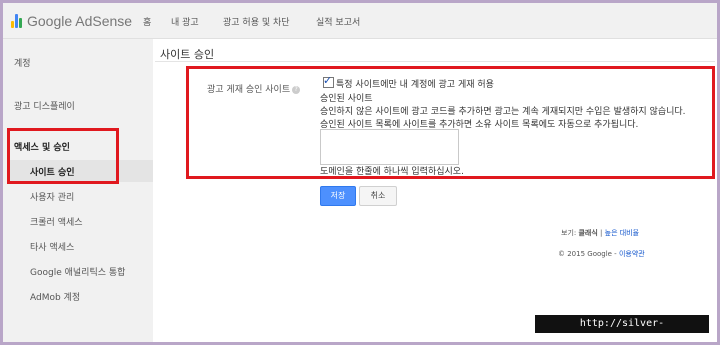 This screenshot has height=345, width=720. Describe the element at coordinates (622, 328) in the screenshot. I see `watermark: http://silver-ship.tistory.com` at that location.